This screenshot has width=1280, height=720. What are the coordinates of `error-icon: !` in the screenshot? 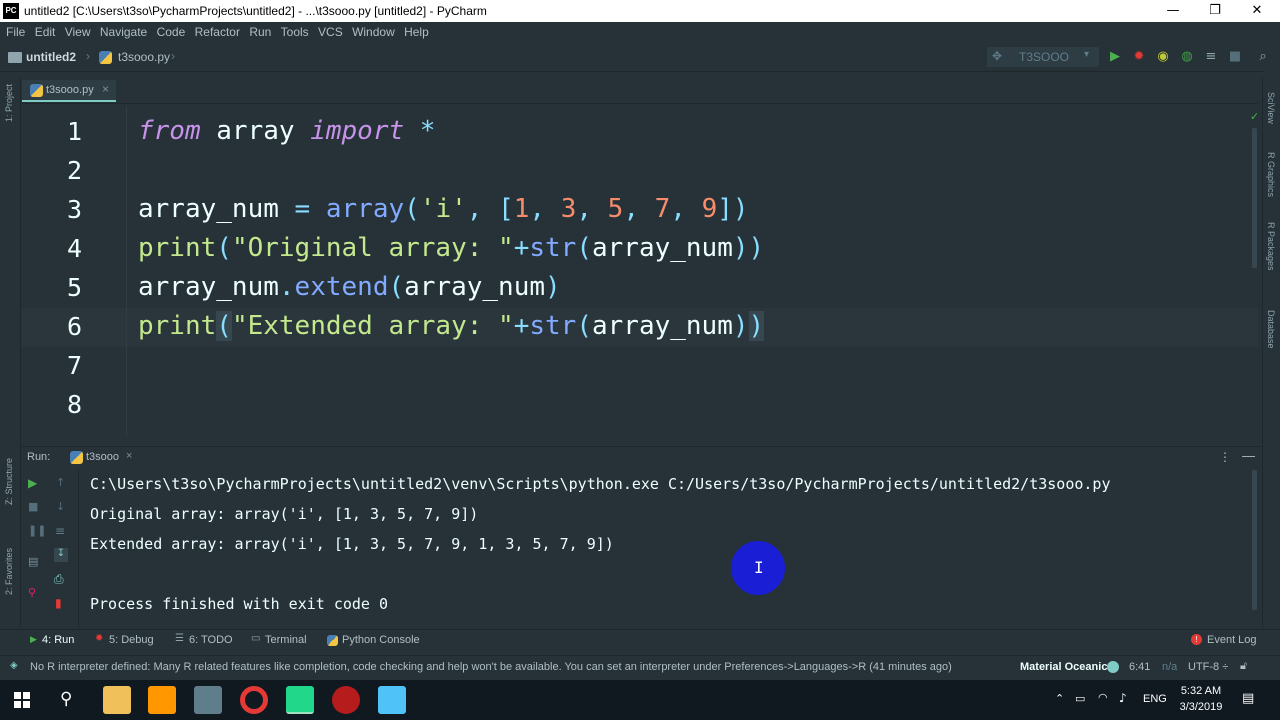 It's located at (1196, 639).